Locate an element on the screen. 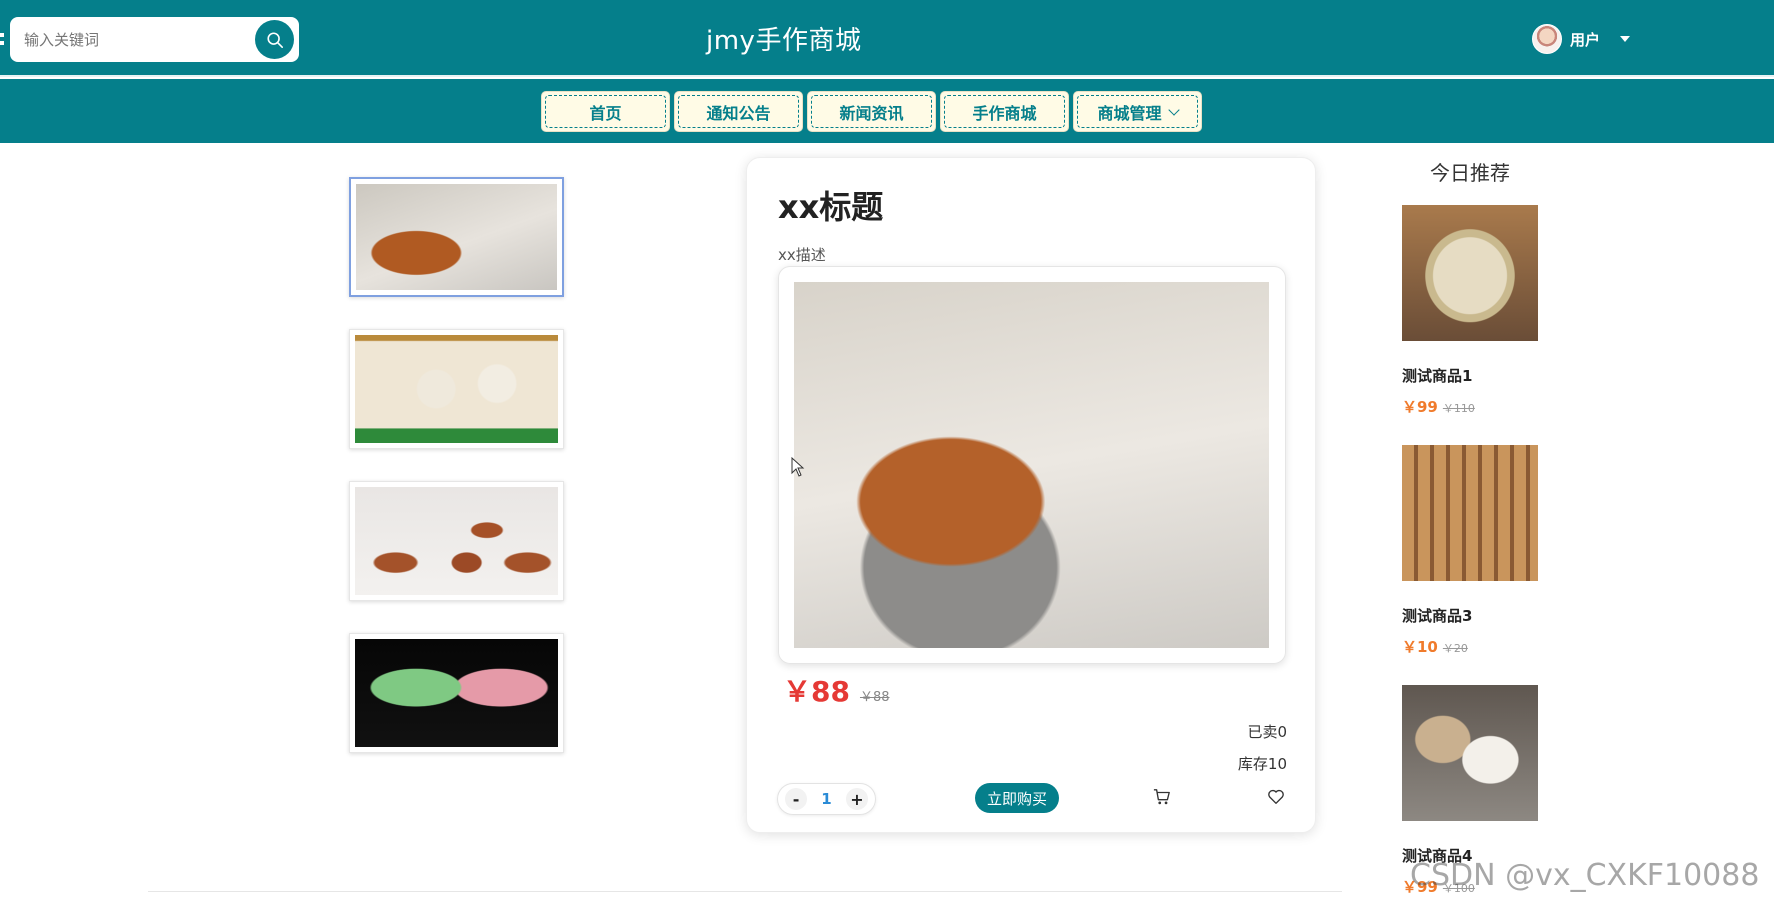 The image size is (1774, 909). stock-count: 库存10 is located at coordinates (1262, 764).